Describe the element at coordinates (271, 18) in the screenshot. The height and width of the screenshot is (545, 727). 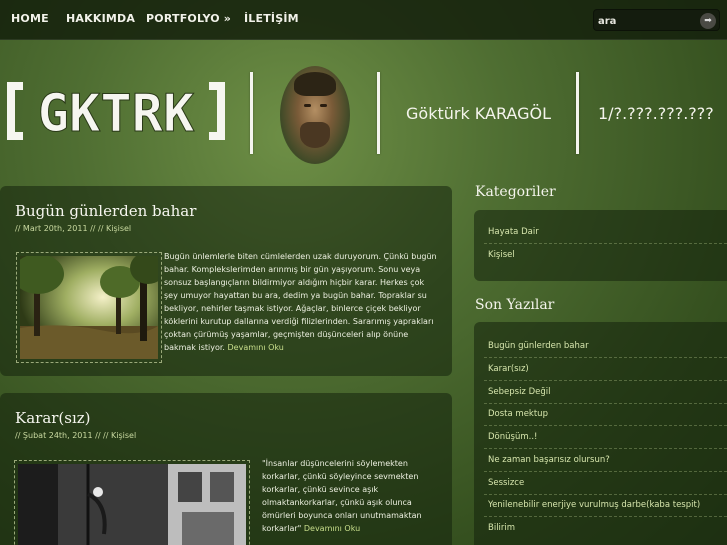
I see `nav-contact: İLETİŞİM` at that location.